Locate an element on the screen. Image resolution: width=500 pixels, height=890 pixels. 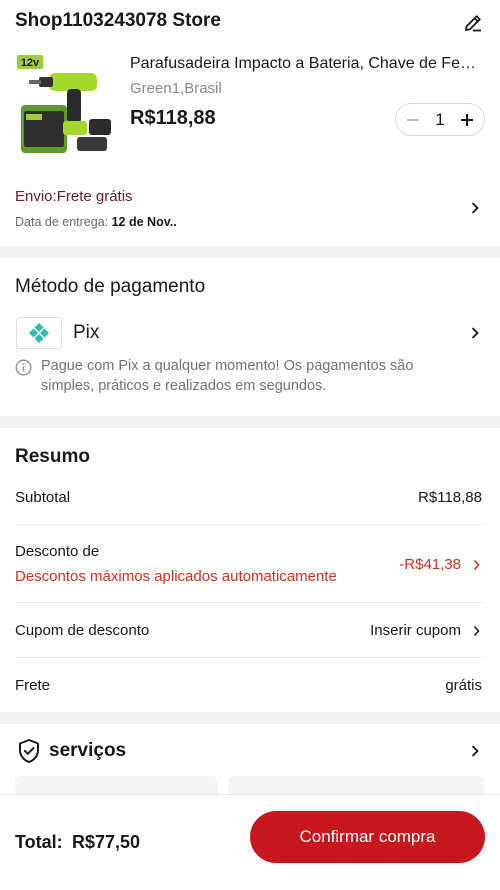
shipping-fee-label: Frete is located at coordinates (33, 685).